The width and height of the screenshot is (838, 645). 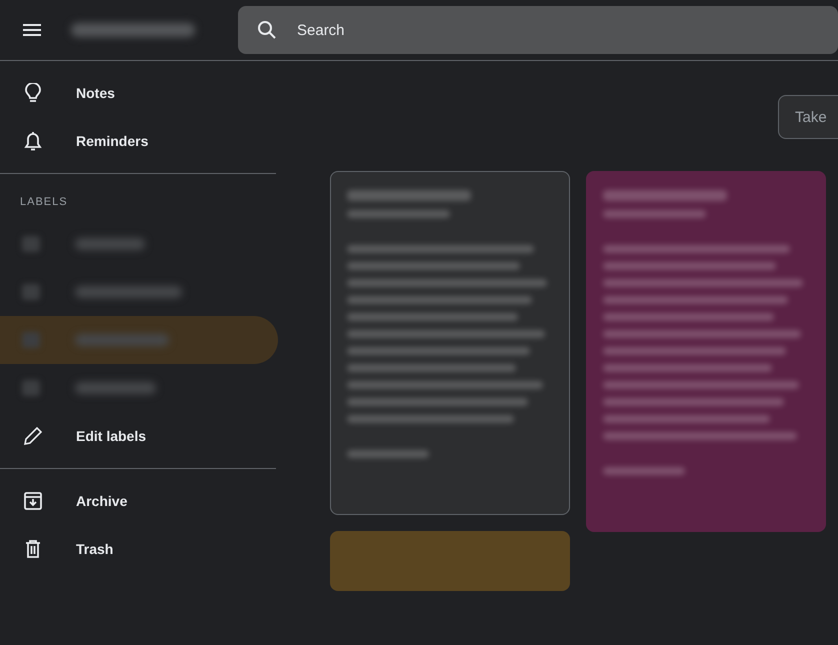 What do you see at coordinates (138, 549) in the screenshot?
I see `nav-item: Trash` at bounding box center [138, 549].